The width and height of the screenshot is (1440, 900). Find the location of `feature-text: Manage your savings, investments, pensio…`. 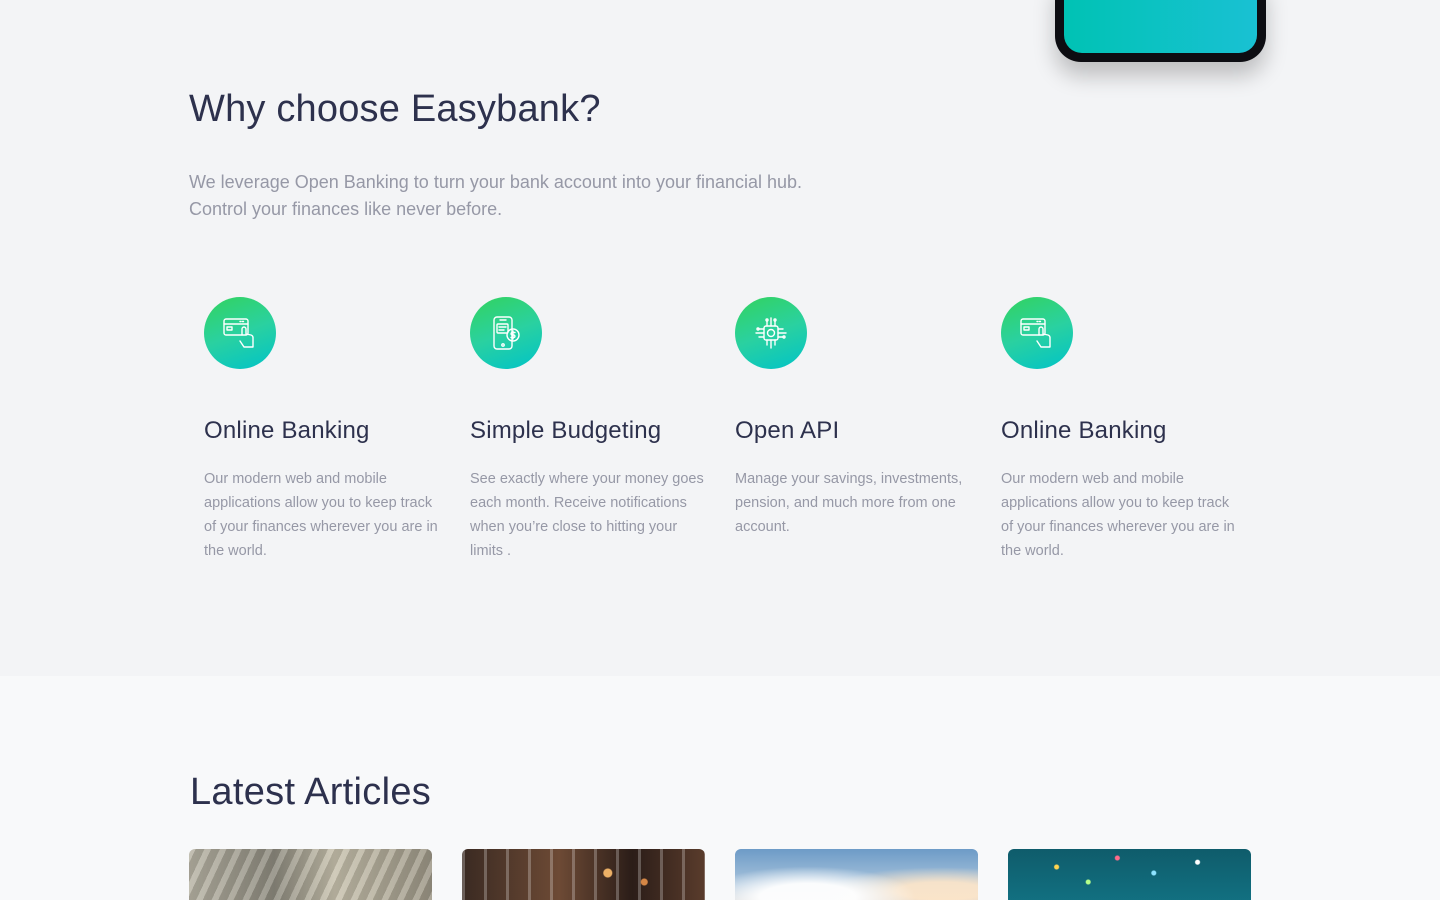

feature-text: Manage your savings, investments, pensio… is located at coordinates (849, 503).